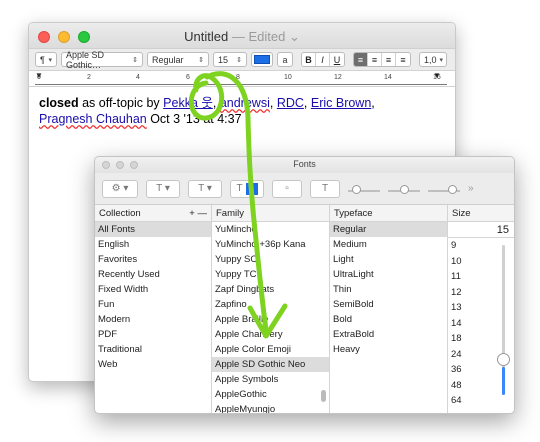 The image size is (540, 442). I want to click on family-item: Apple Symbols, so click(270, 379).